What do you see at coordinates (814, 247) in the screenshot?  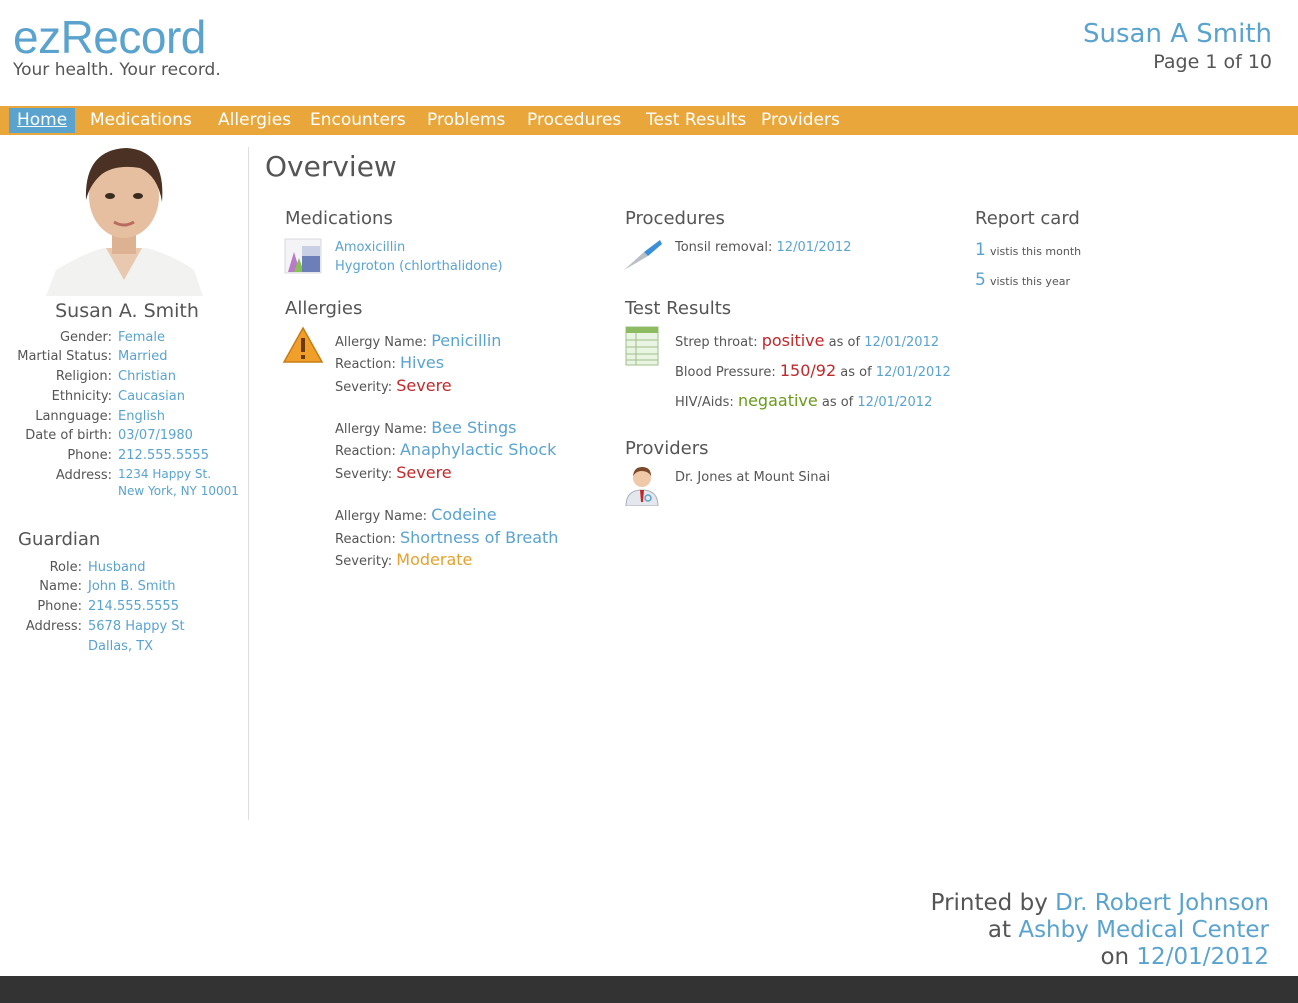 I see `procedure-date: 12/01/2012` at bounding box center [814, 247].